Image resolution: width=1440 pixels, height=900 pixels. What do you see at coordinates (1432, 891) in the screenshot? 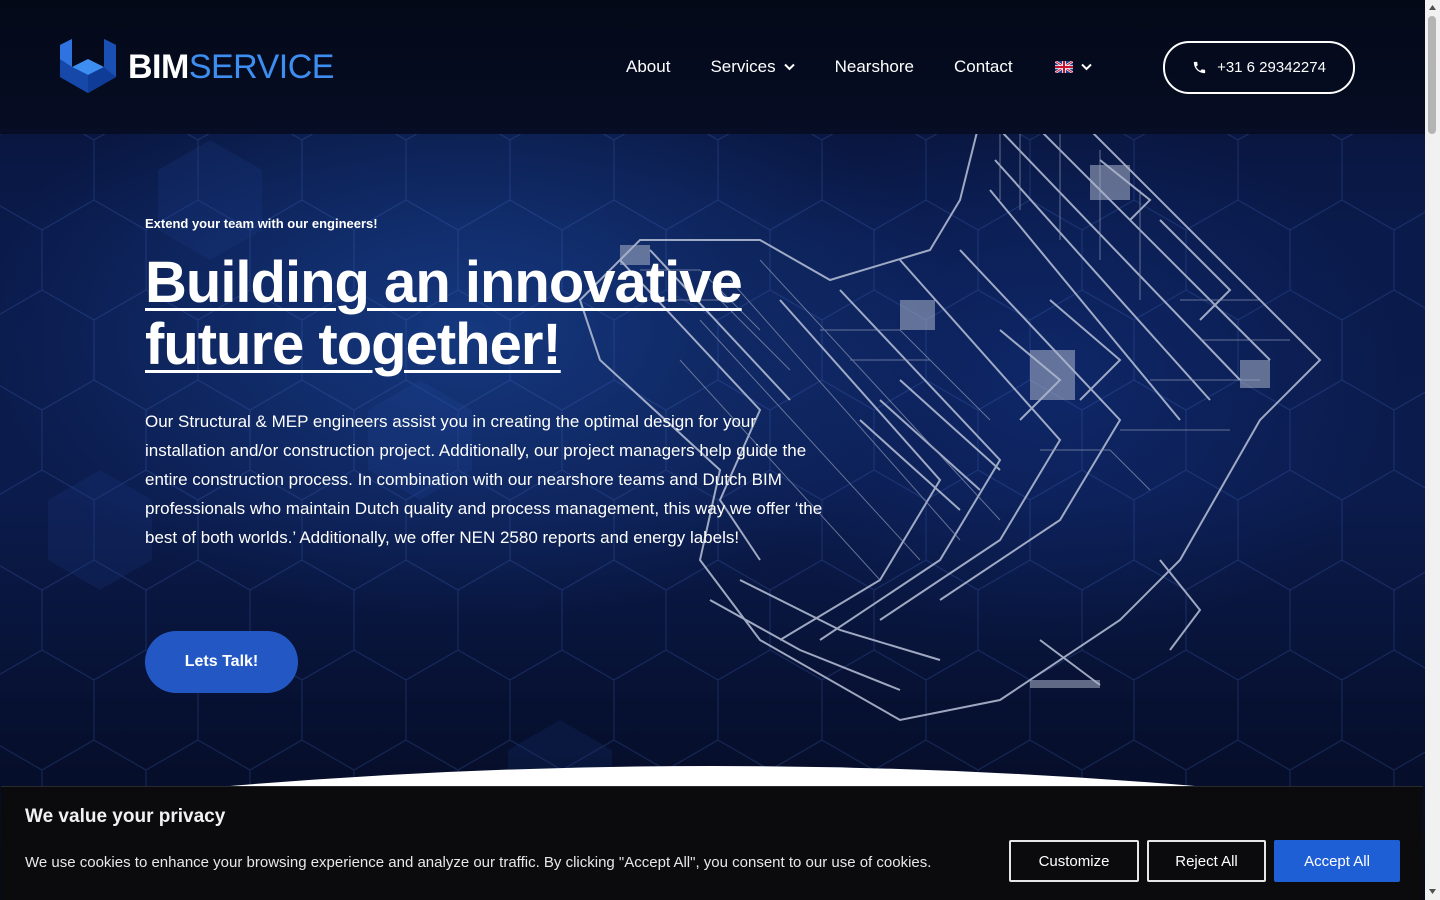
I see `scroll-down-arrow-icon` at bounding box center [1432, 891].